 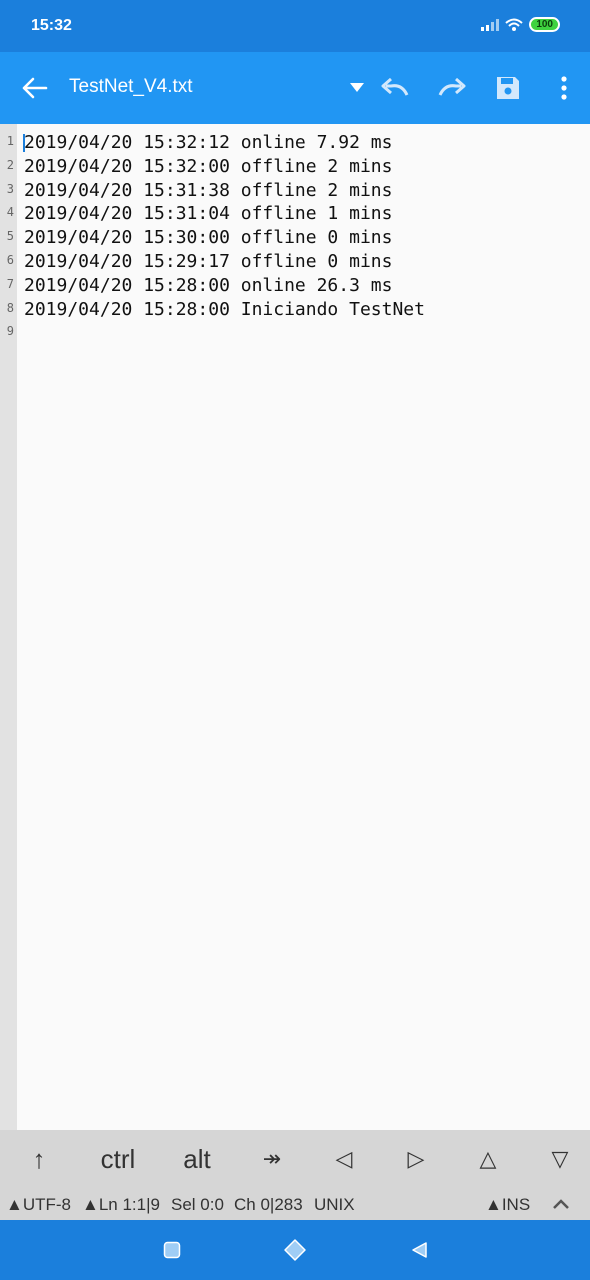 What do you see at coordinates (452, 88) in the screenshot?
I see `redo-icon` at bounding box center [452, 88].